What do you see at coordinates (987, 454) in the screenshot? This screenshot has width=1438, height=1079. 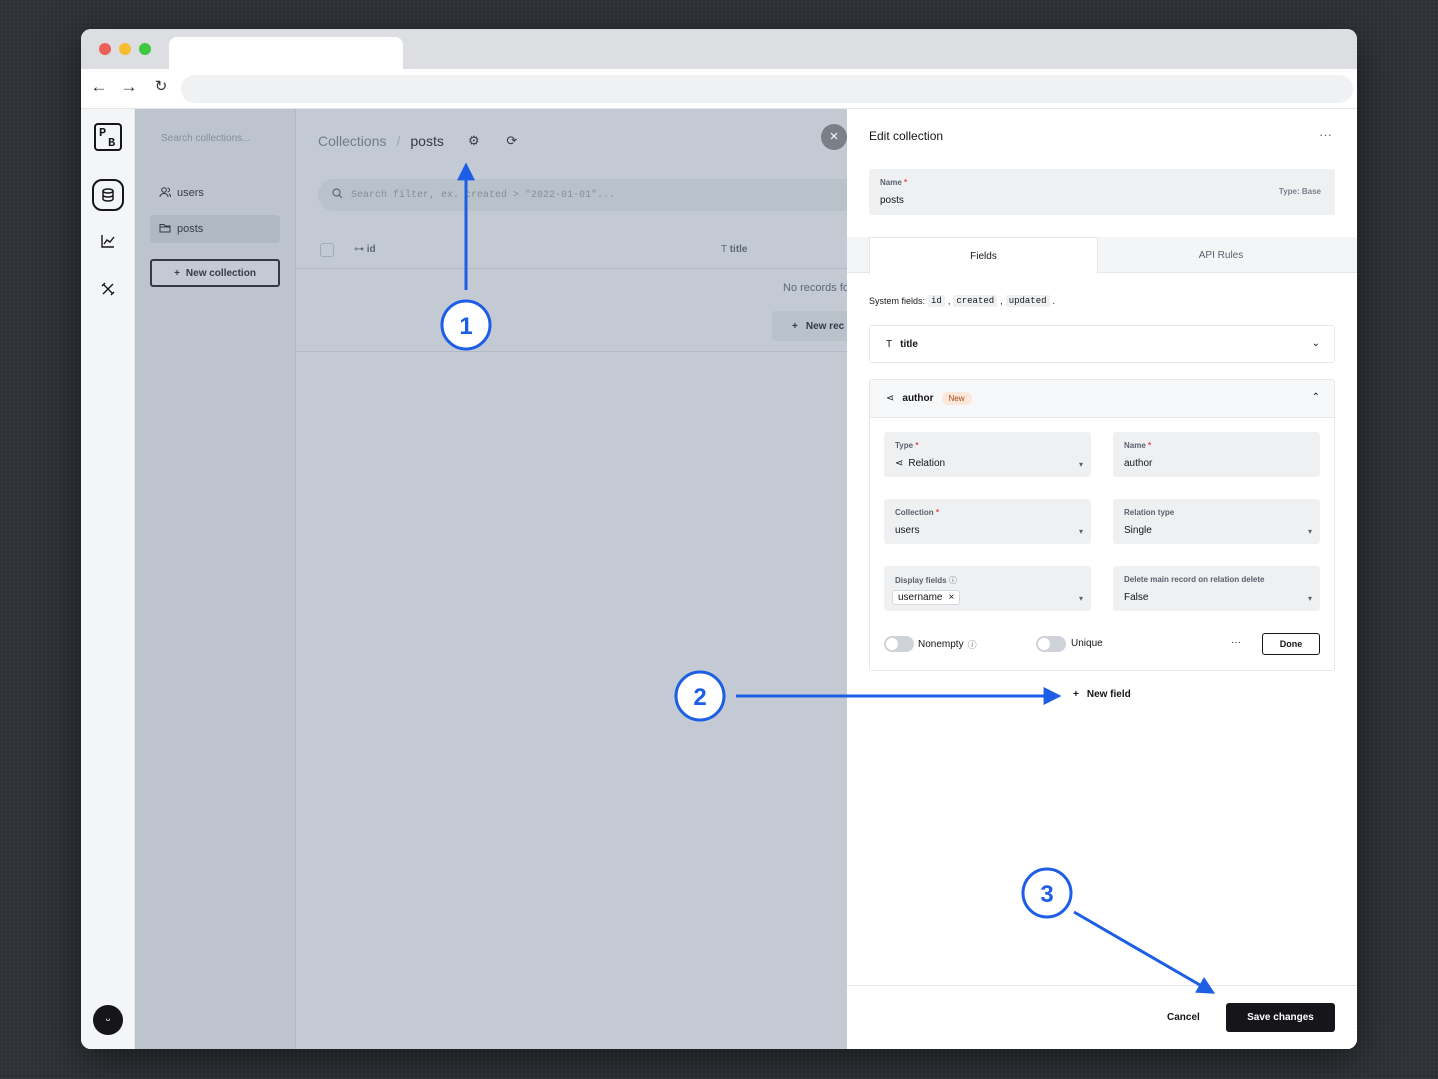 I see `type-select: Type * ⋖ Relation ▾` at bounding box center [987, 454].